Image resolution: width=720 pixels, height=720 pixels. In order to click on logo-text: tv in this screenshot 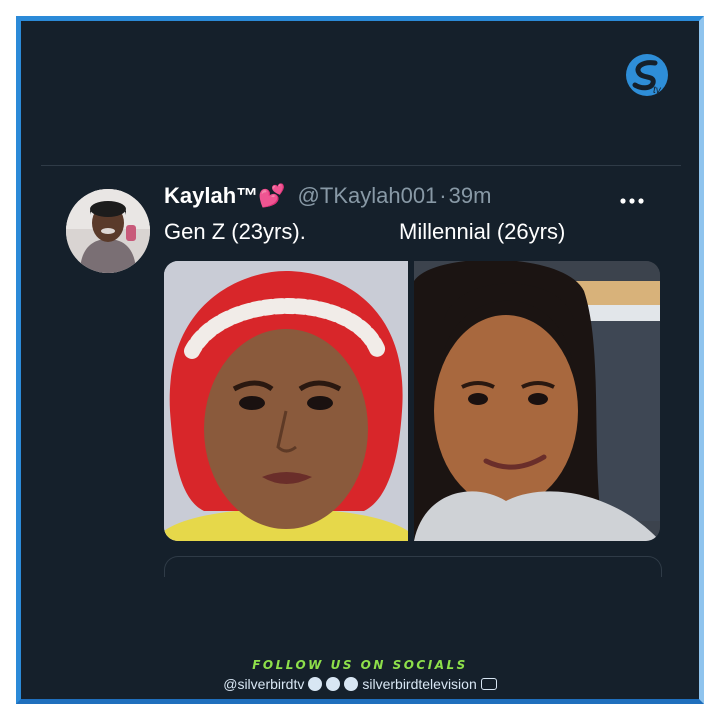, I will do `click(657, 90)`.